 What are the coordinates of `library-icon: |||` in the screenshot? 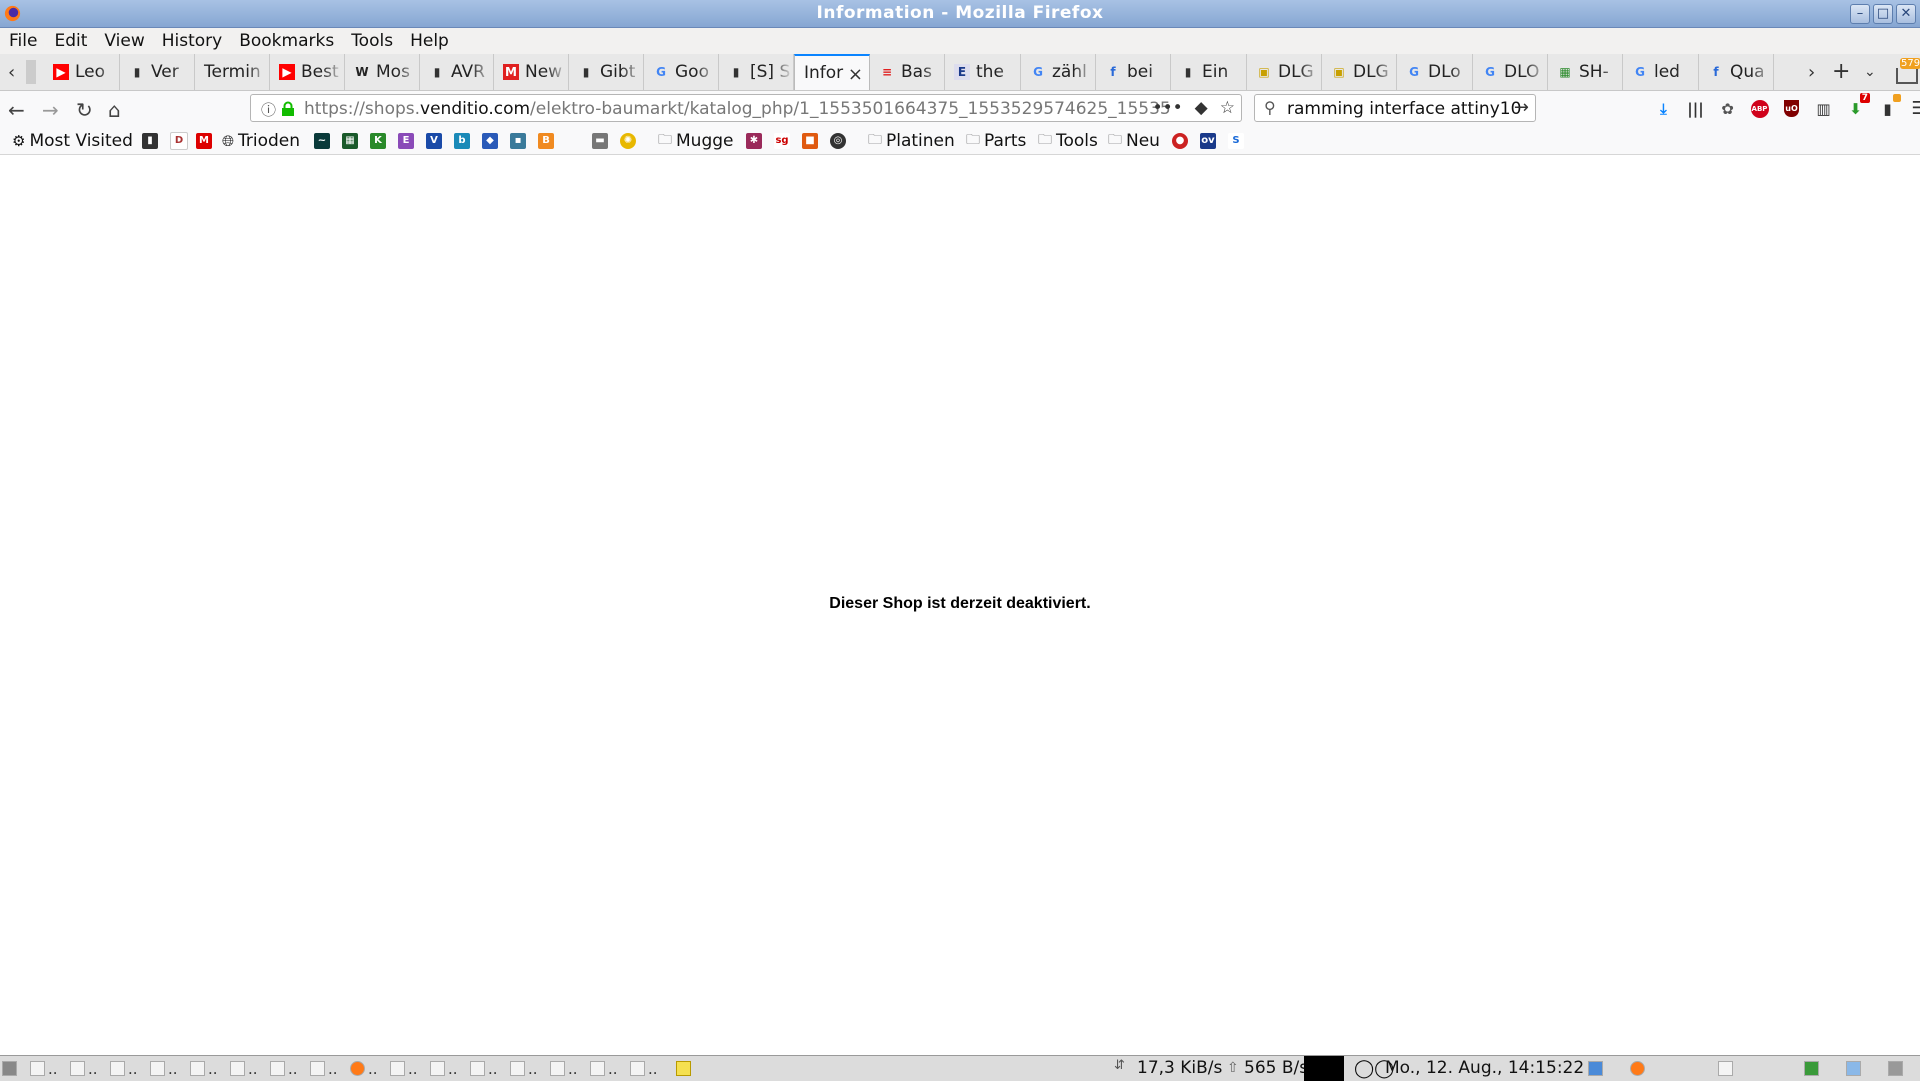 It's located at (1695, 108).